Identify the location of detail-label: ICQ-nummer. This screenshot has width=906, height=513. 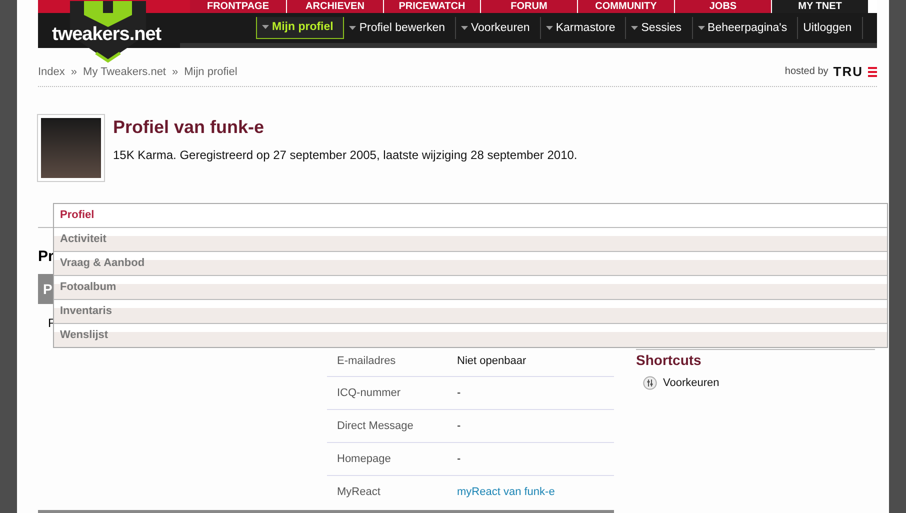
(369, 393).